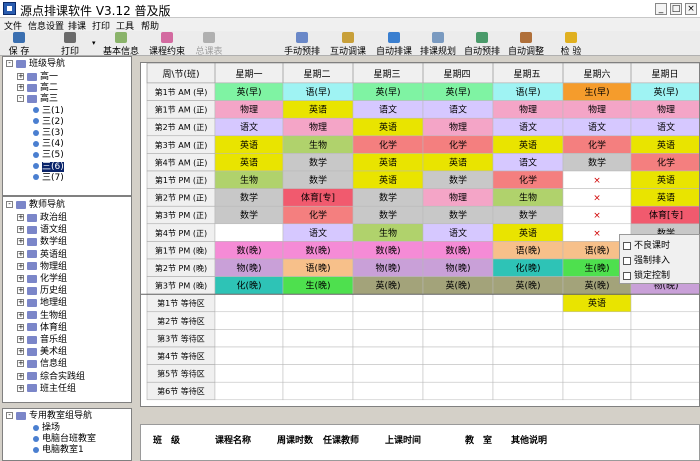 This screenshot has height=461, width=700. I want to click on toolbar-button-9: 自动预排, so click(482, 44).